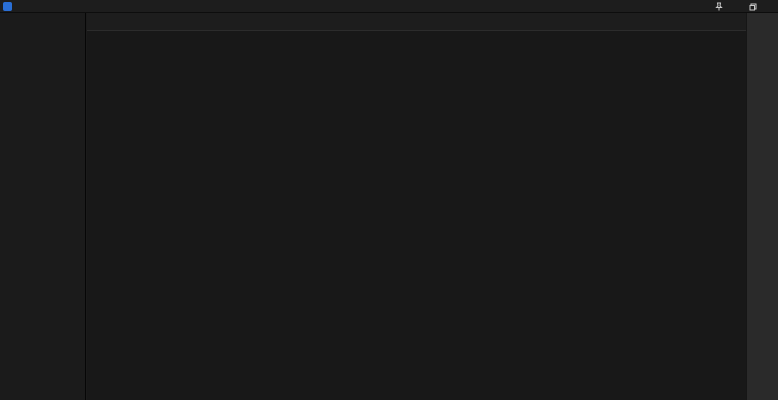  What do you see at coordinates (7, 6) in the screenshot?
I see `app-logo-icon` at bounding box center [7, 6].